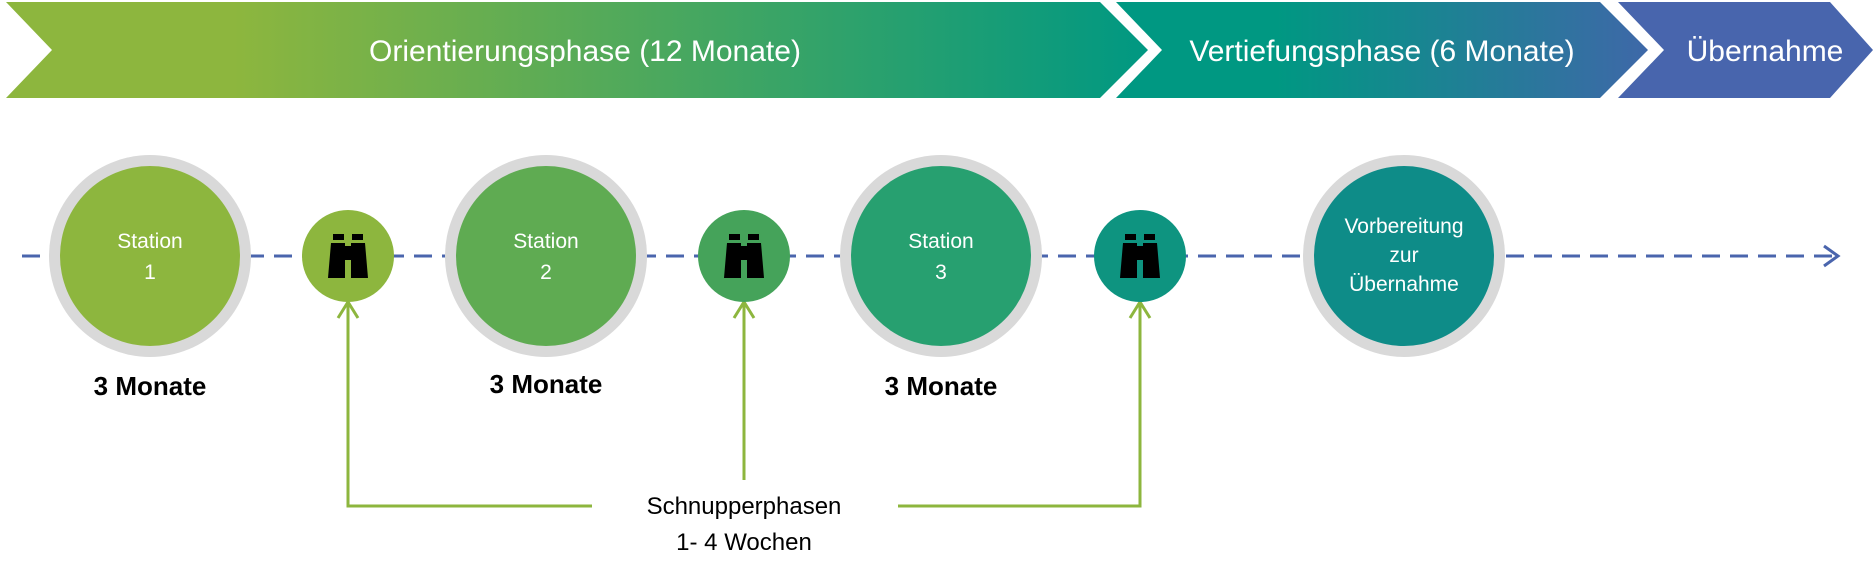 The image size is (1873, 574). I want to click on station-takeover-preparation: Vorbereitung zur Übernahme, so click(1404, 256).